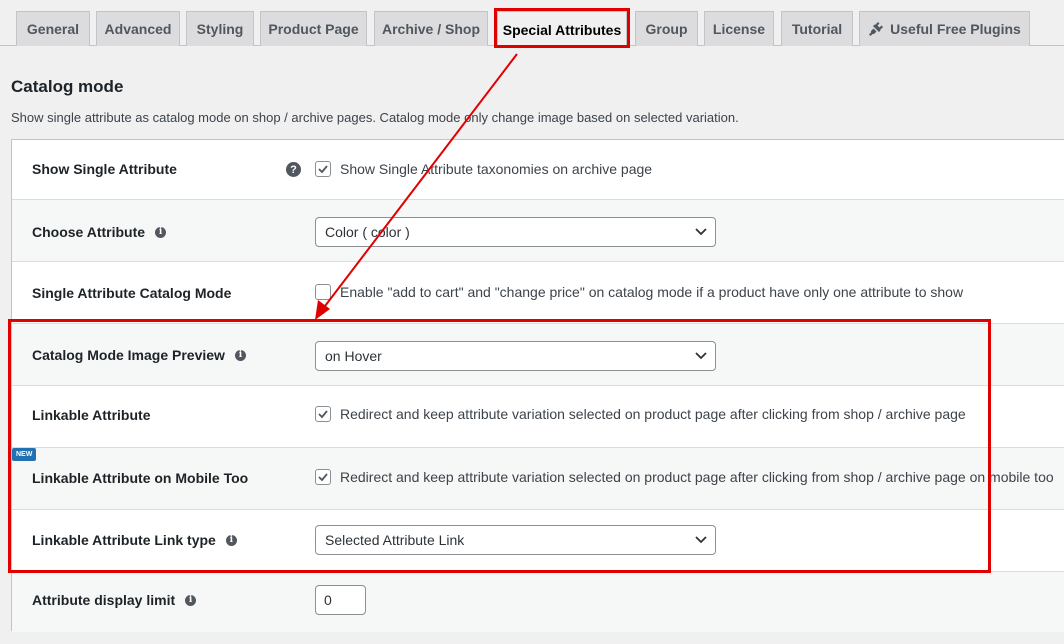 This screenshot has width=1064, height=644. I want to click on tab-special-attributes: Special Attributes, so click(562, 29).